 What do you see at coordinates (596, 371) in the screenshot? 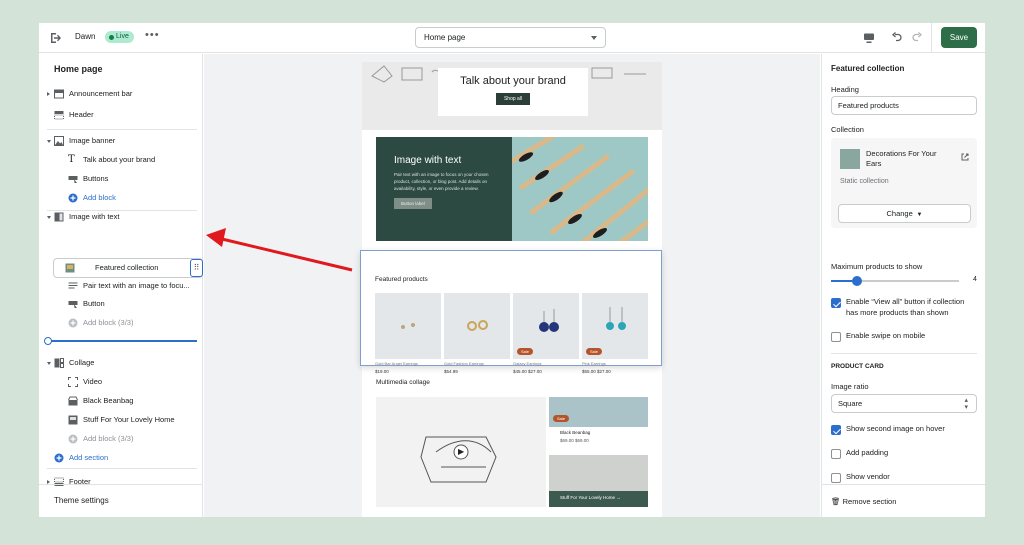
I see `product-price: $55.00 $27.00` at bounding box center [596, 371].